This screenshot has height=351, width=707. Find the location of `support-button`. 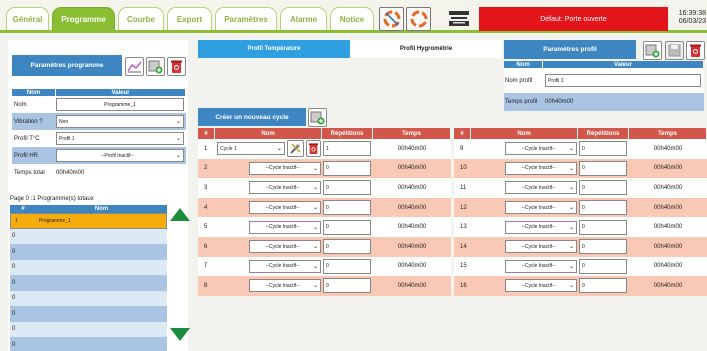

support-button is located at coordinates (418, 19).